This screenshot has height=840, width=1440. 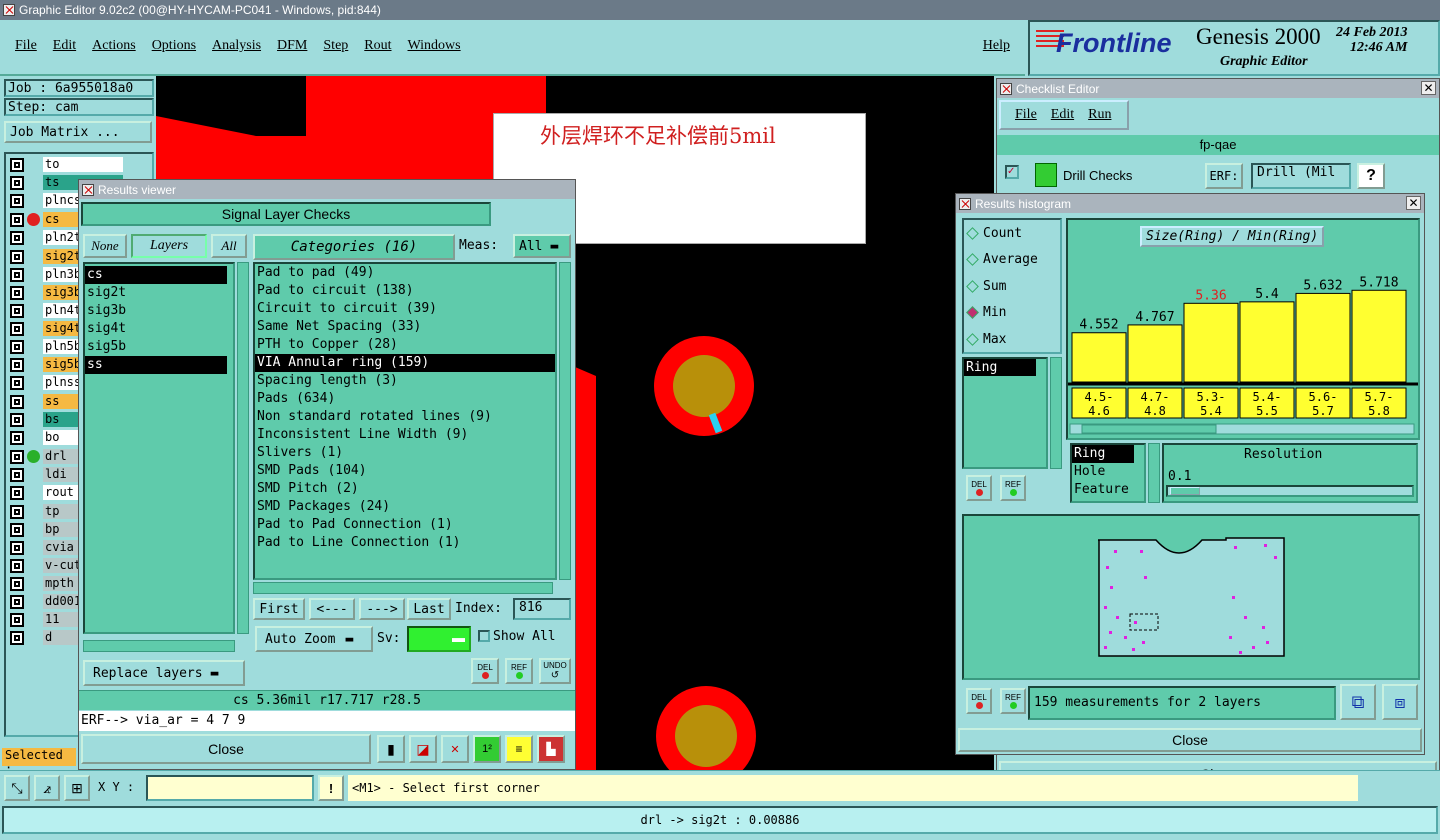 I want to click on results-viewer-titlebar: Results viewer, so click(x=327, y=189).